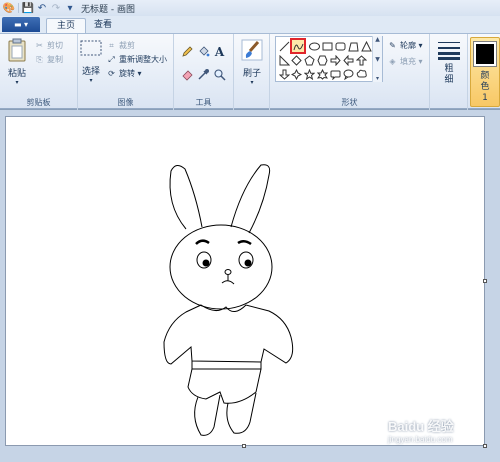 The image size is (500, 462). I want to click on canvas-resize-handle-right, so click(485, 281).